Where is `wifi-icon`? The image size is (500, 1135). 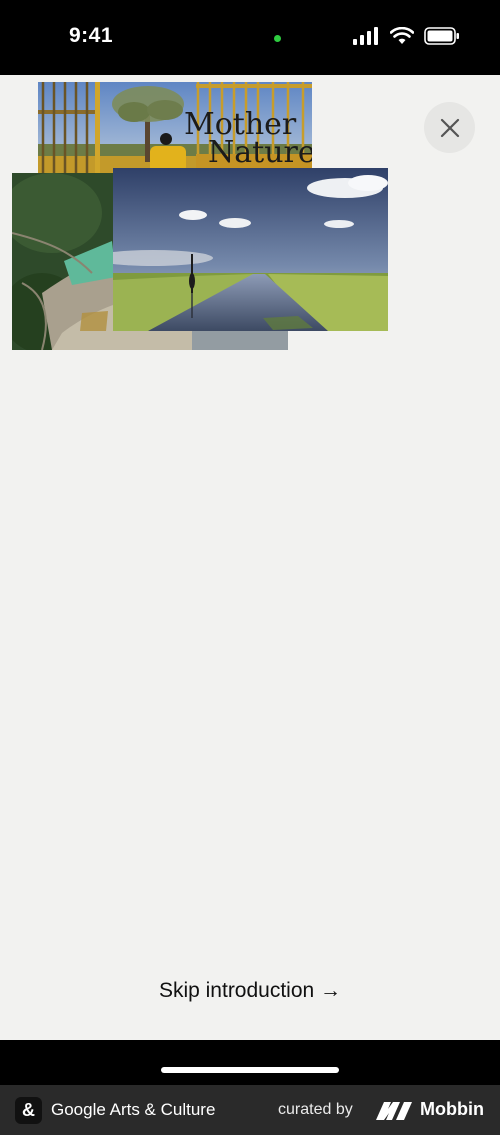
wifi-icon is located at coordinates (401, 35).